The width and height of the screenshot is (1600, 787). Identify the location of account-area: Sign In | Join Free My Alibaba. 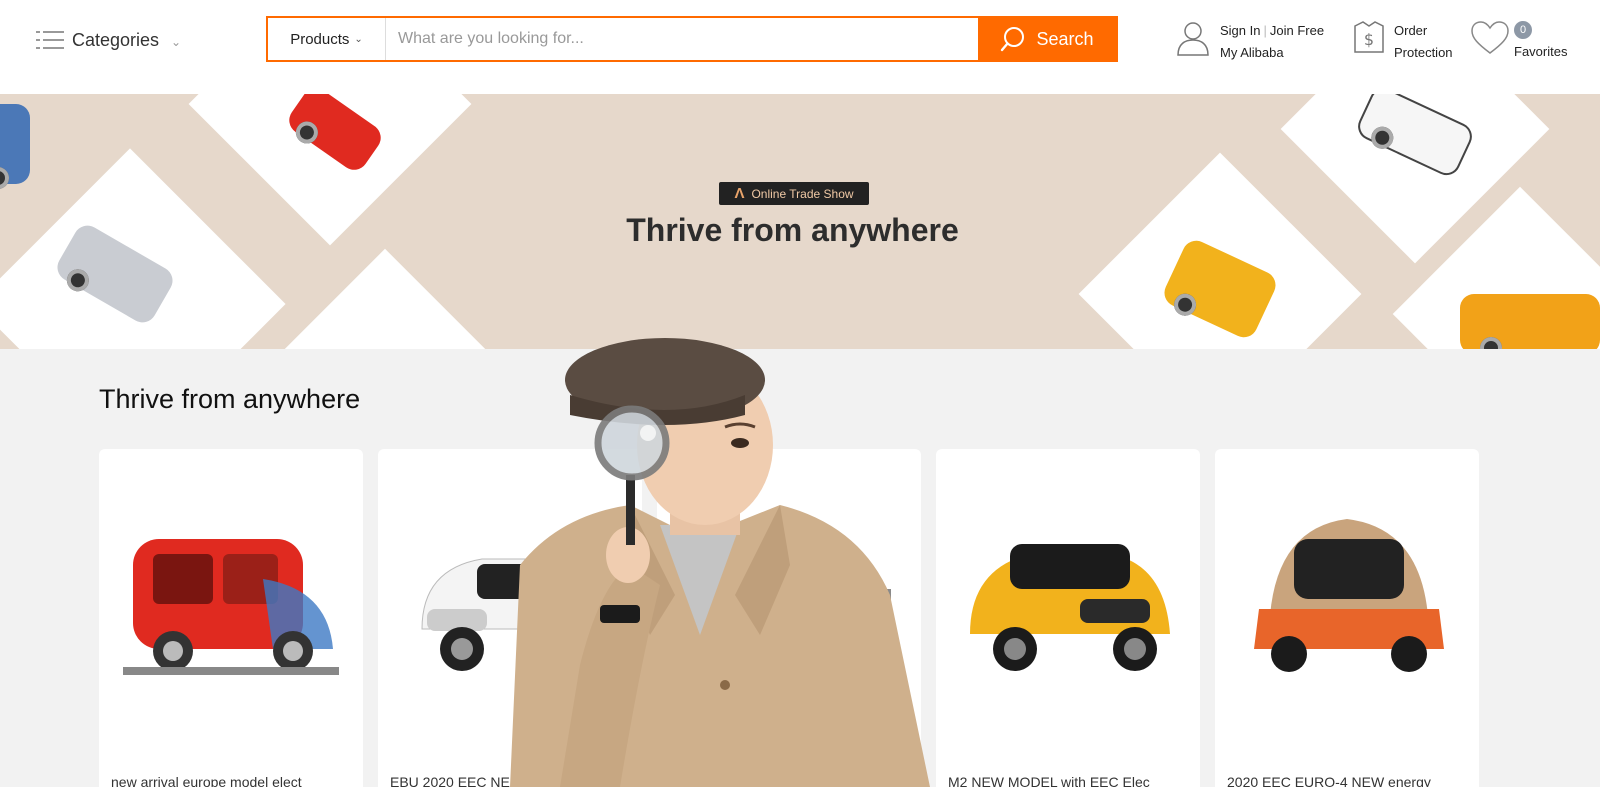
(1250, 42).